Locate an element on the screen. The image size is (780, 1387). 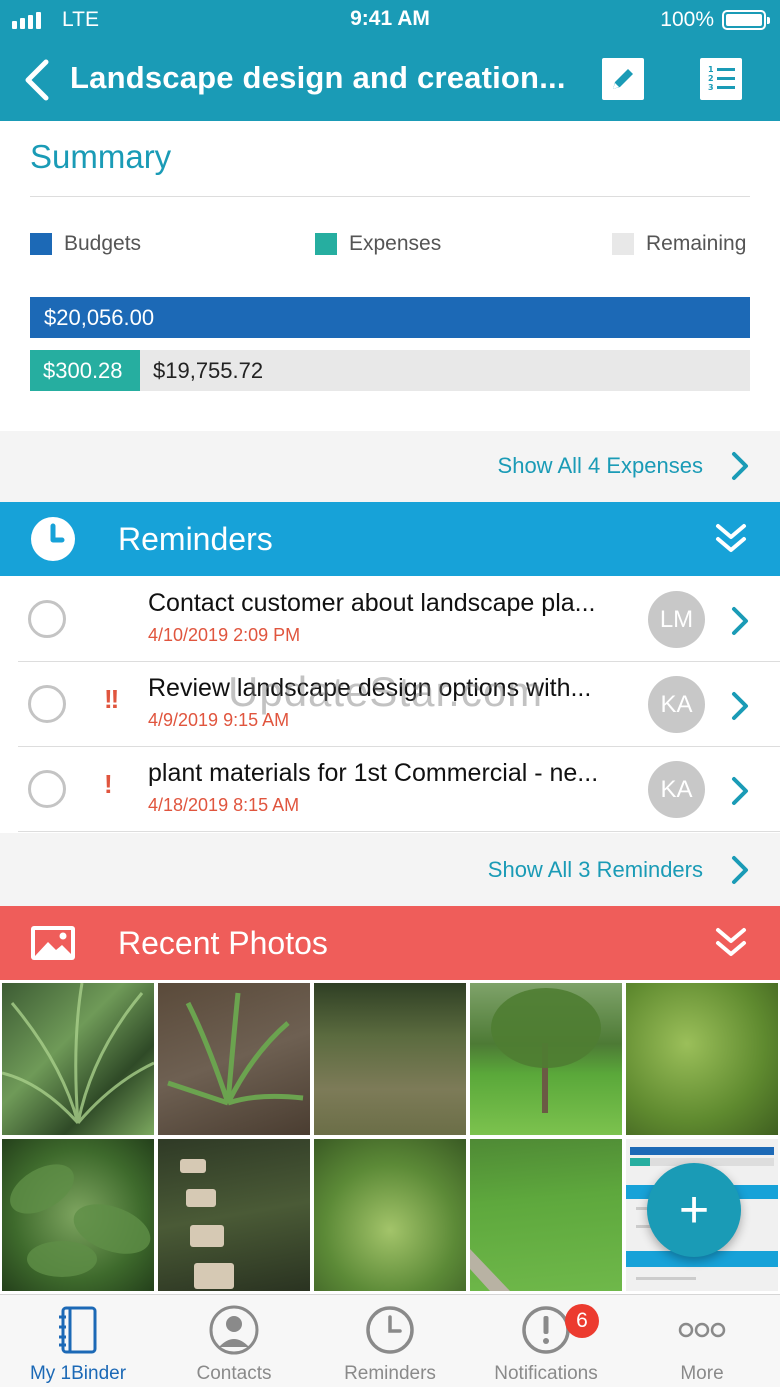
legend-expenses: Expenses is located at coordinates (378, 244).